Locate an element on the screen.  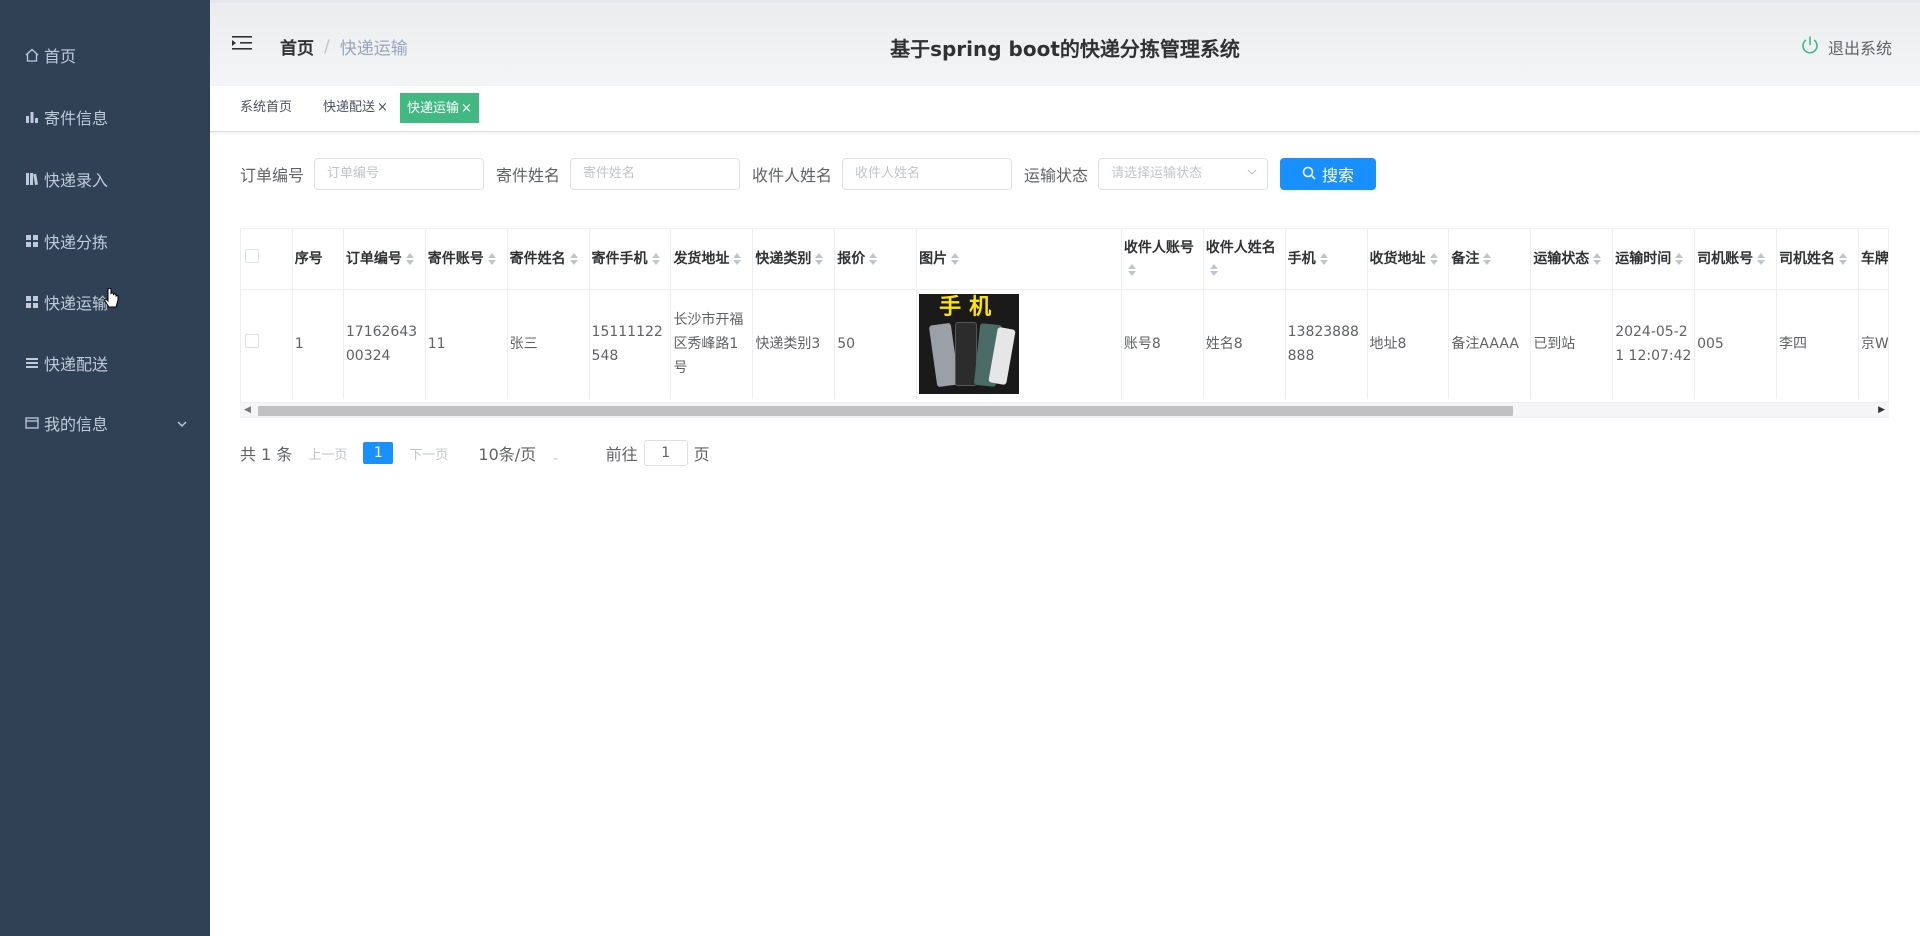
sidebar-item-label: 快递录入 is located at coordinates (76, 179).